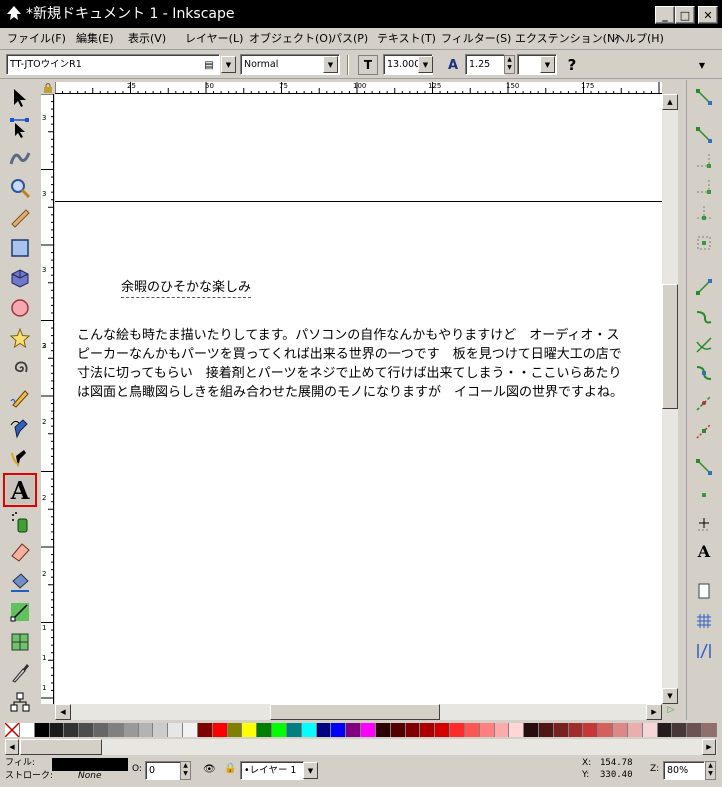 The image size is (722, 787). What do you see at coordinates (20, 308) in the screenshot?
I see `ellipse-icon` at bounding box center [20, 308].